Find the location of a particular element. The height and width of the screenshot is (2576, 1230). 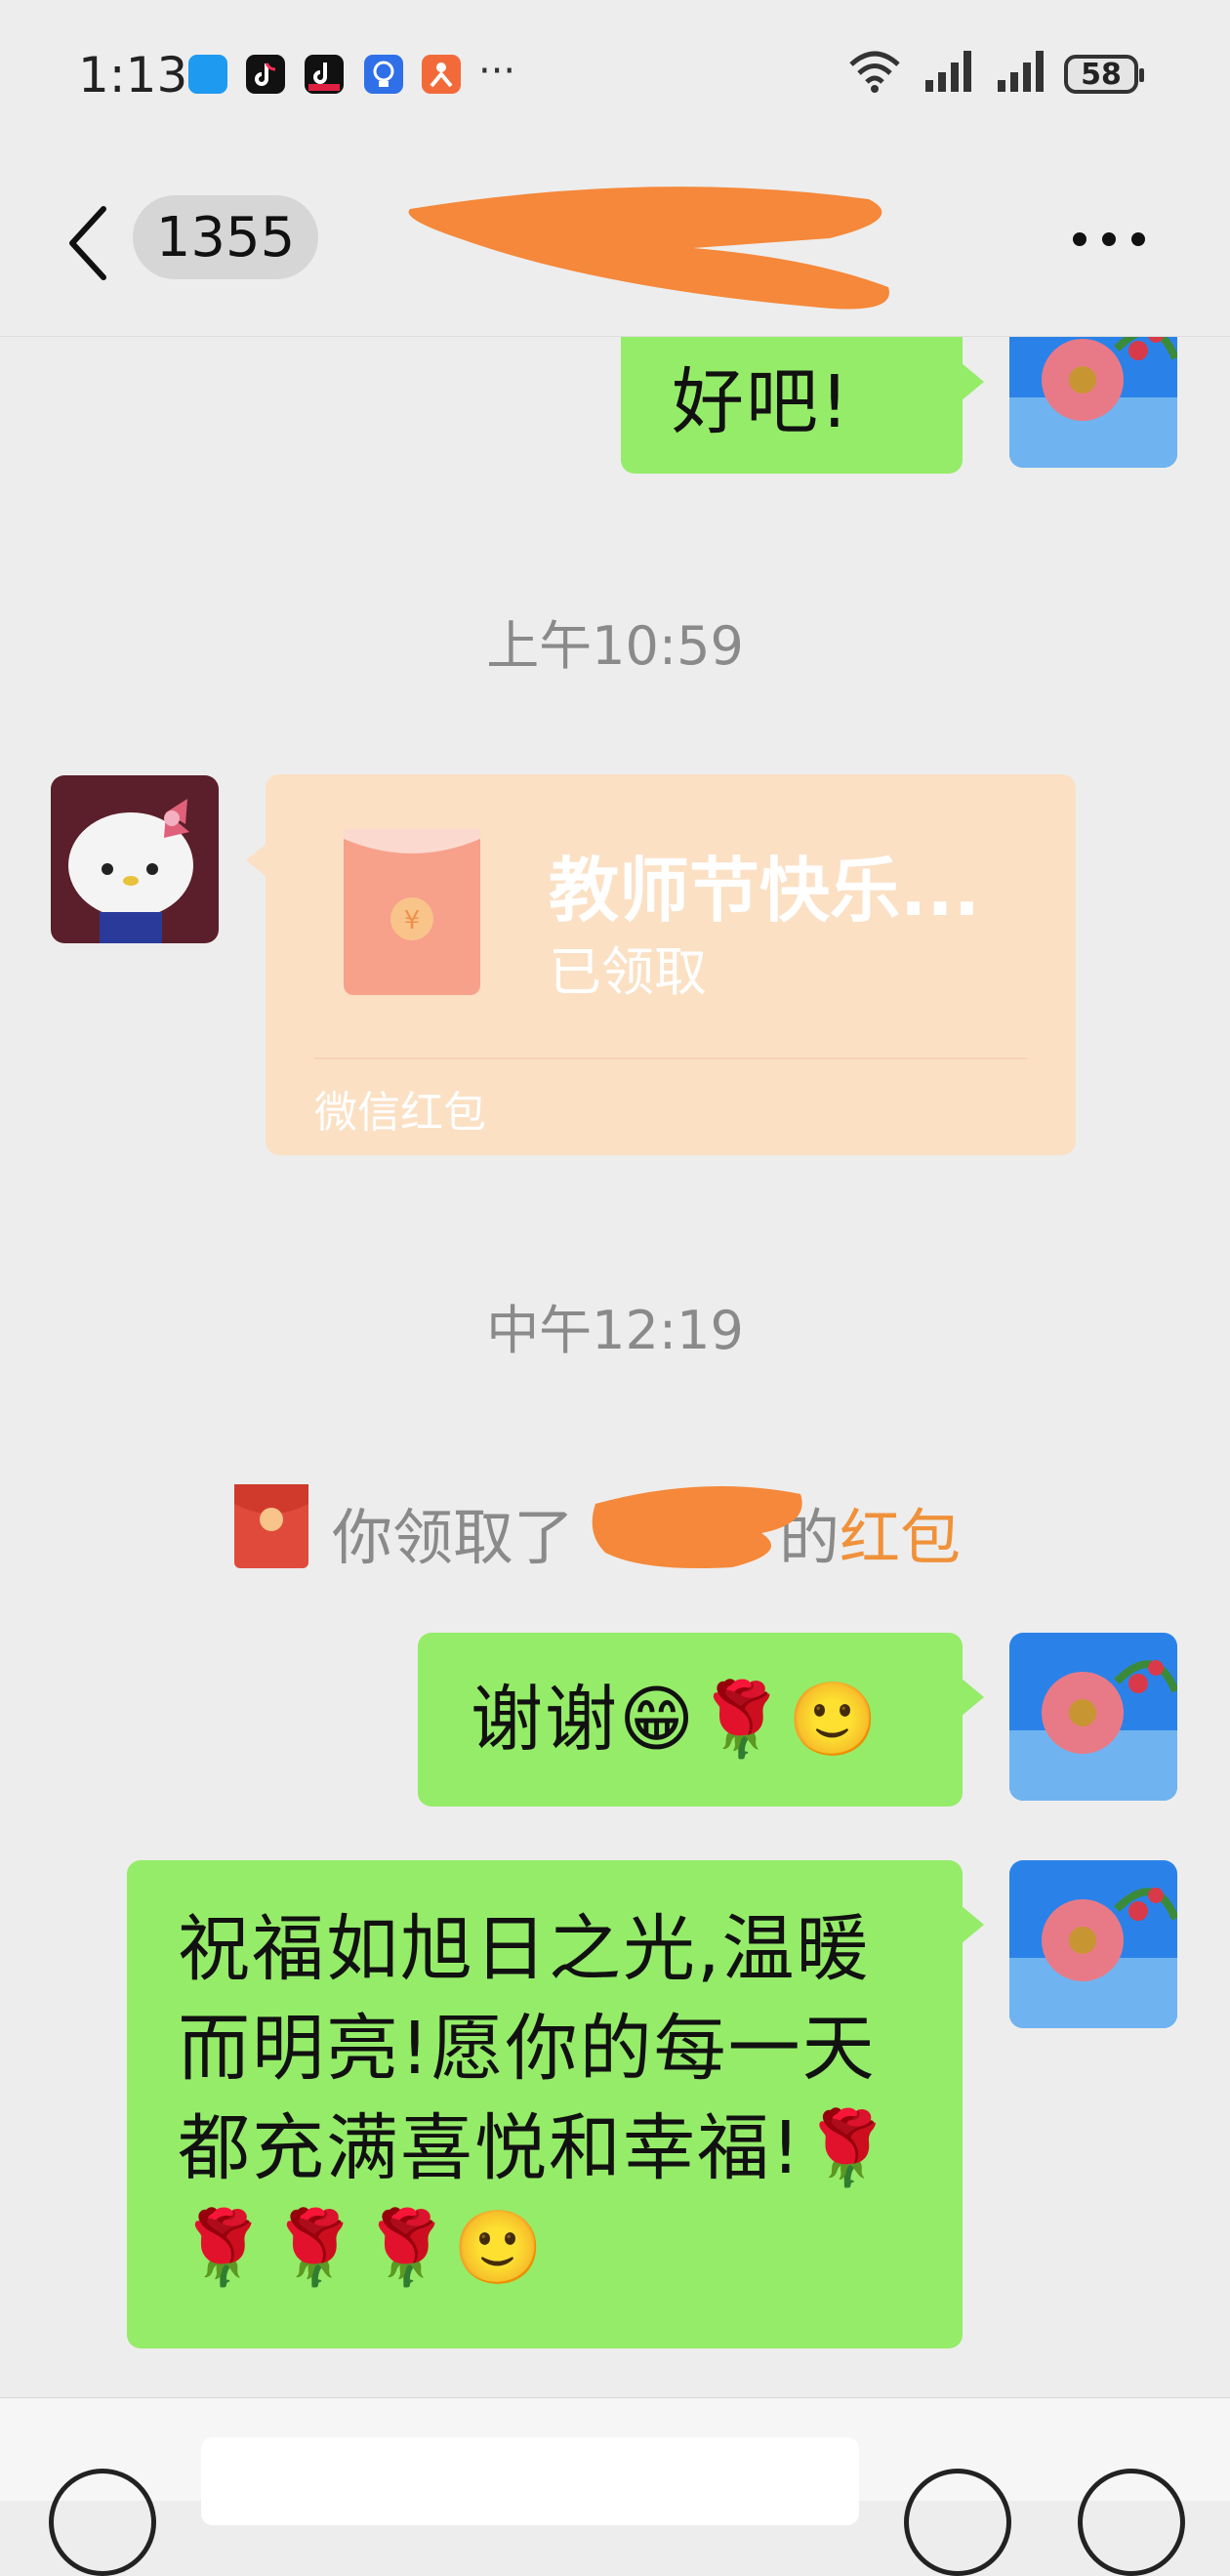

system-prefix: 你领取了 is located at coordinates (453, 1537).